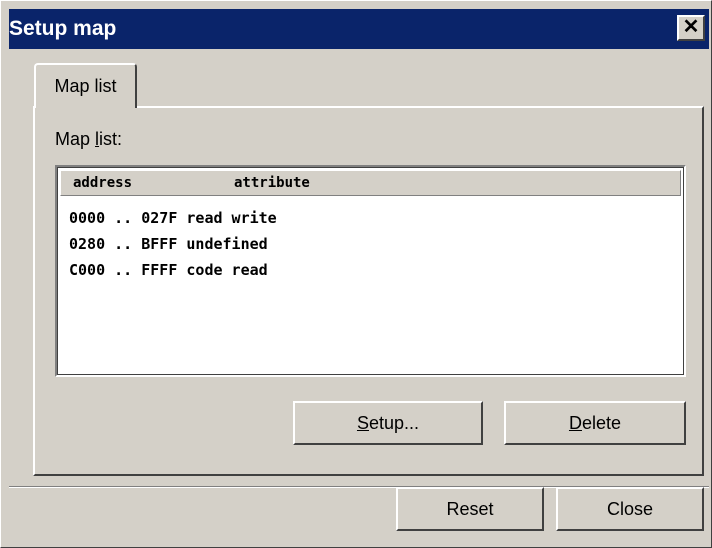 Image resolution: width=712 pixels, height=548 pixels. Describe the element at coordinates (103, 183) in the screenshot. I see `header-address: address` at that location.